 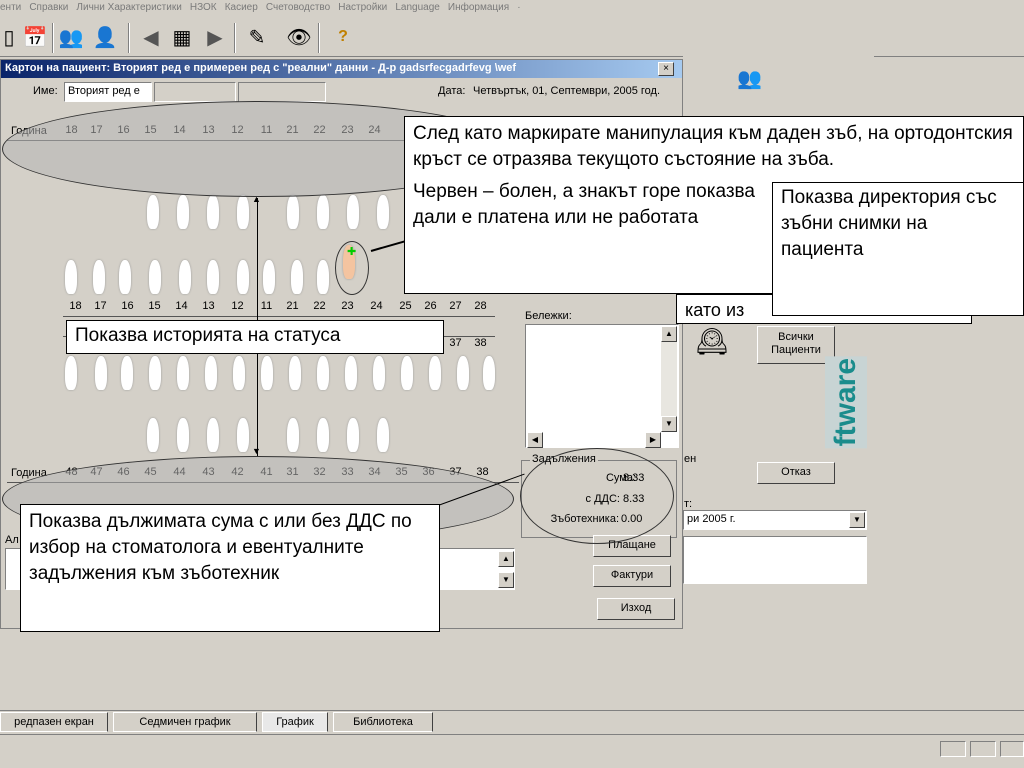 I want to click on chevron-down-icon: ▼, so click(x=857, y=520).